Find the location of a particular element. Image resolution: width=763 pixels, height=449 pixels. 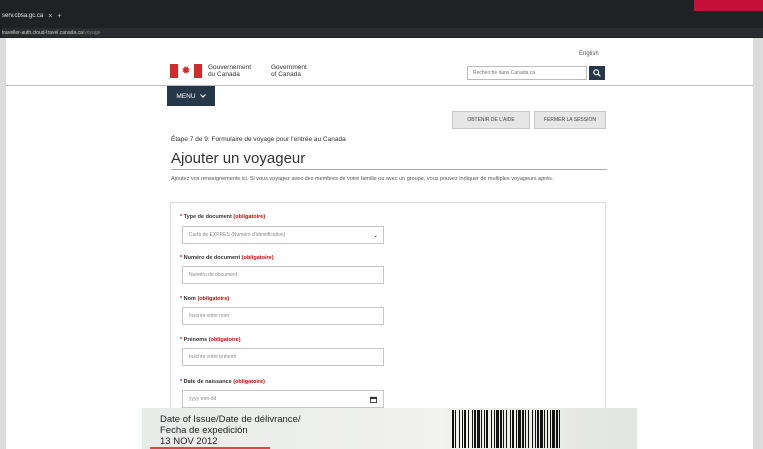

search-icon is located at coordinates (597, 73).